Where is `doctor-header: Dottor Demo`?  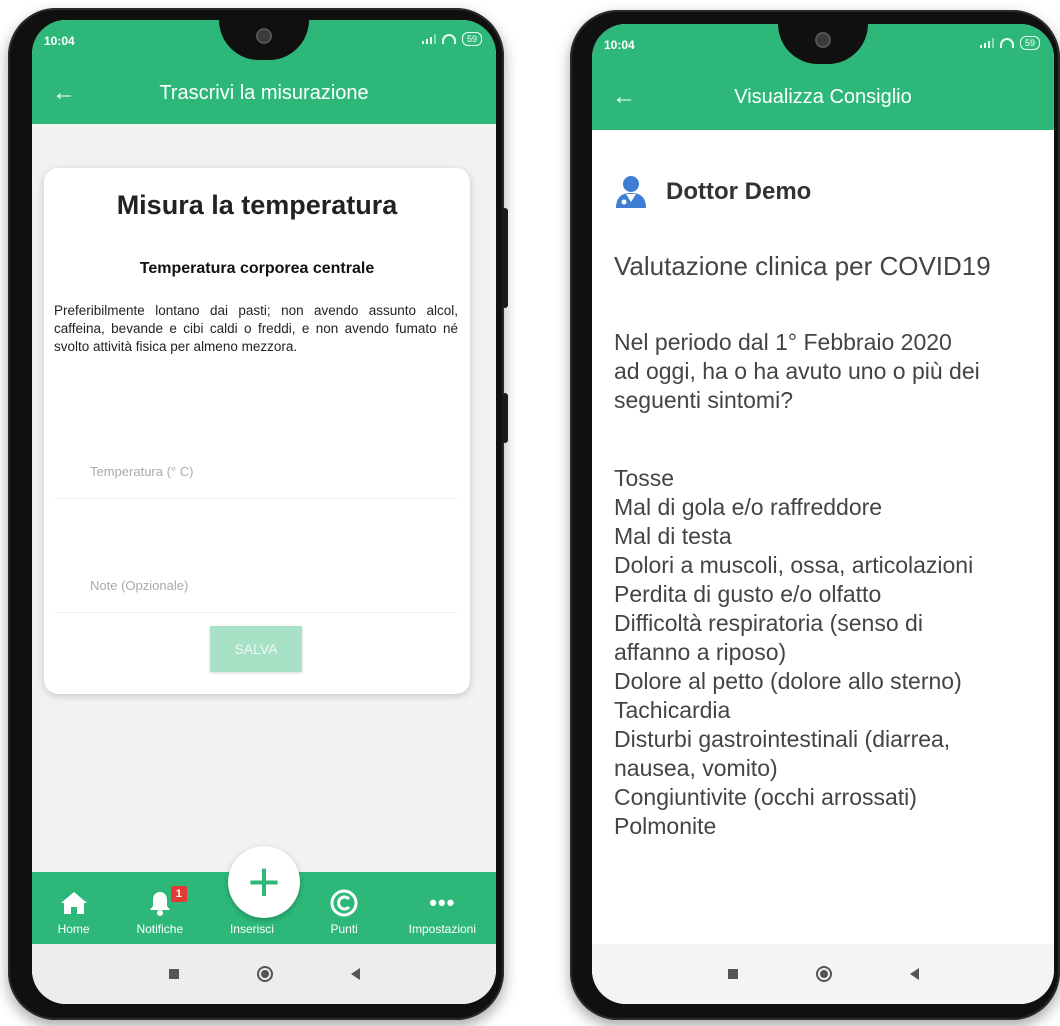
doctor-header: Dottor Demo is located at coordinates (712, 192).